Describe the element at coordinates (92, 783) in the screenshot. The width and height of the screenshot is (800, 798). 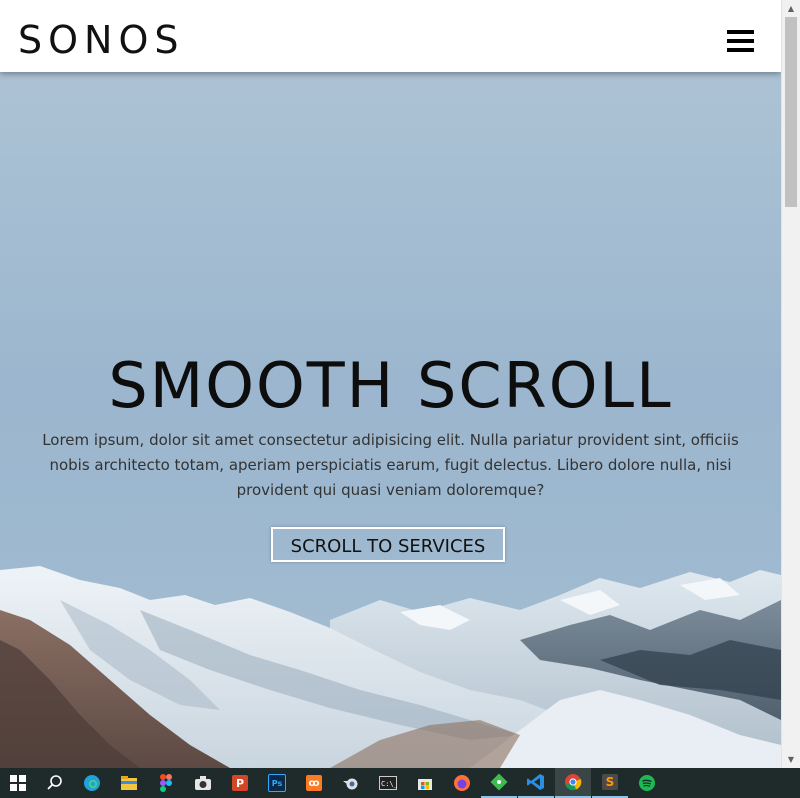
I see `edge-browser-icon` at that location.